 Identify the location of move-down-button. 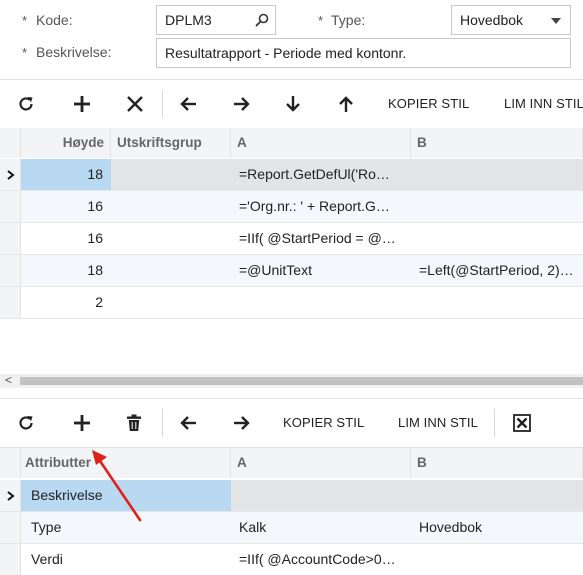
(293, 104).